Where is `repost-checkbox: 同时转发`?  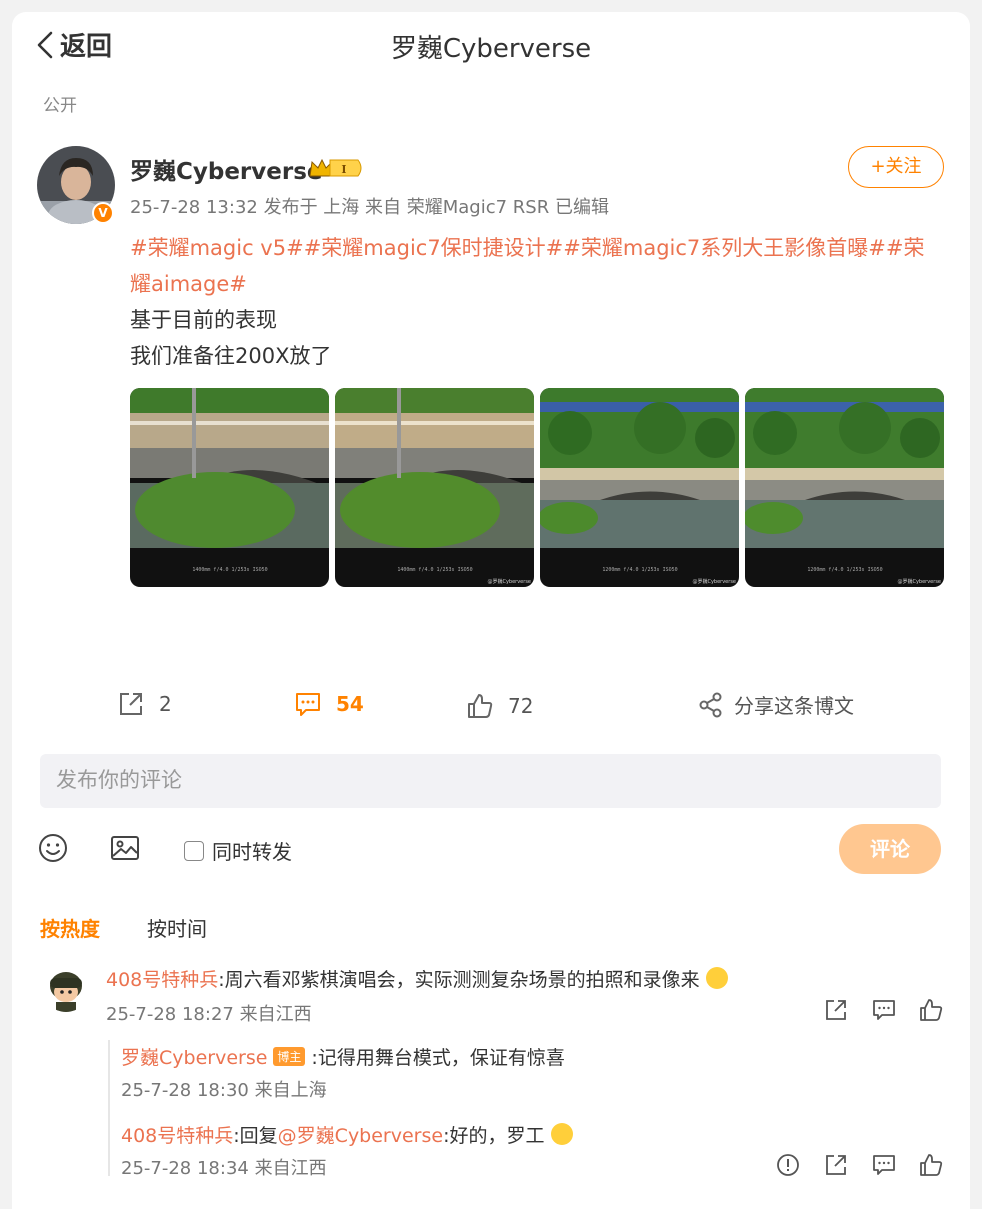
repost-checkbox: 同时转发 is located at coordinates (238, 850).